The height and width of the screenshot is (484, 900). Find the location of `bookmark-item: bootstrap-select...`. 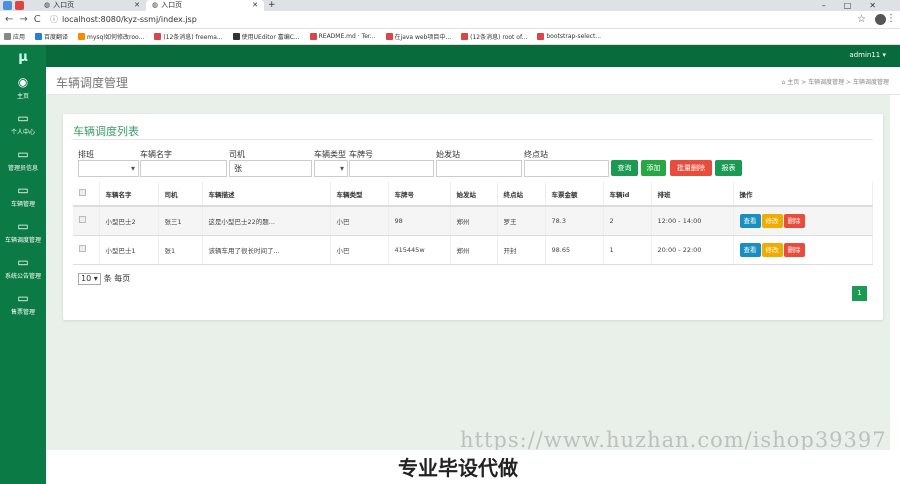

bookmark-item: bootstrap-select... is located at coordinates (569, 36).